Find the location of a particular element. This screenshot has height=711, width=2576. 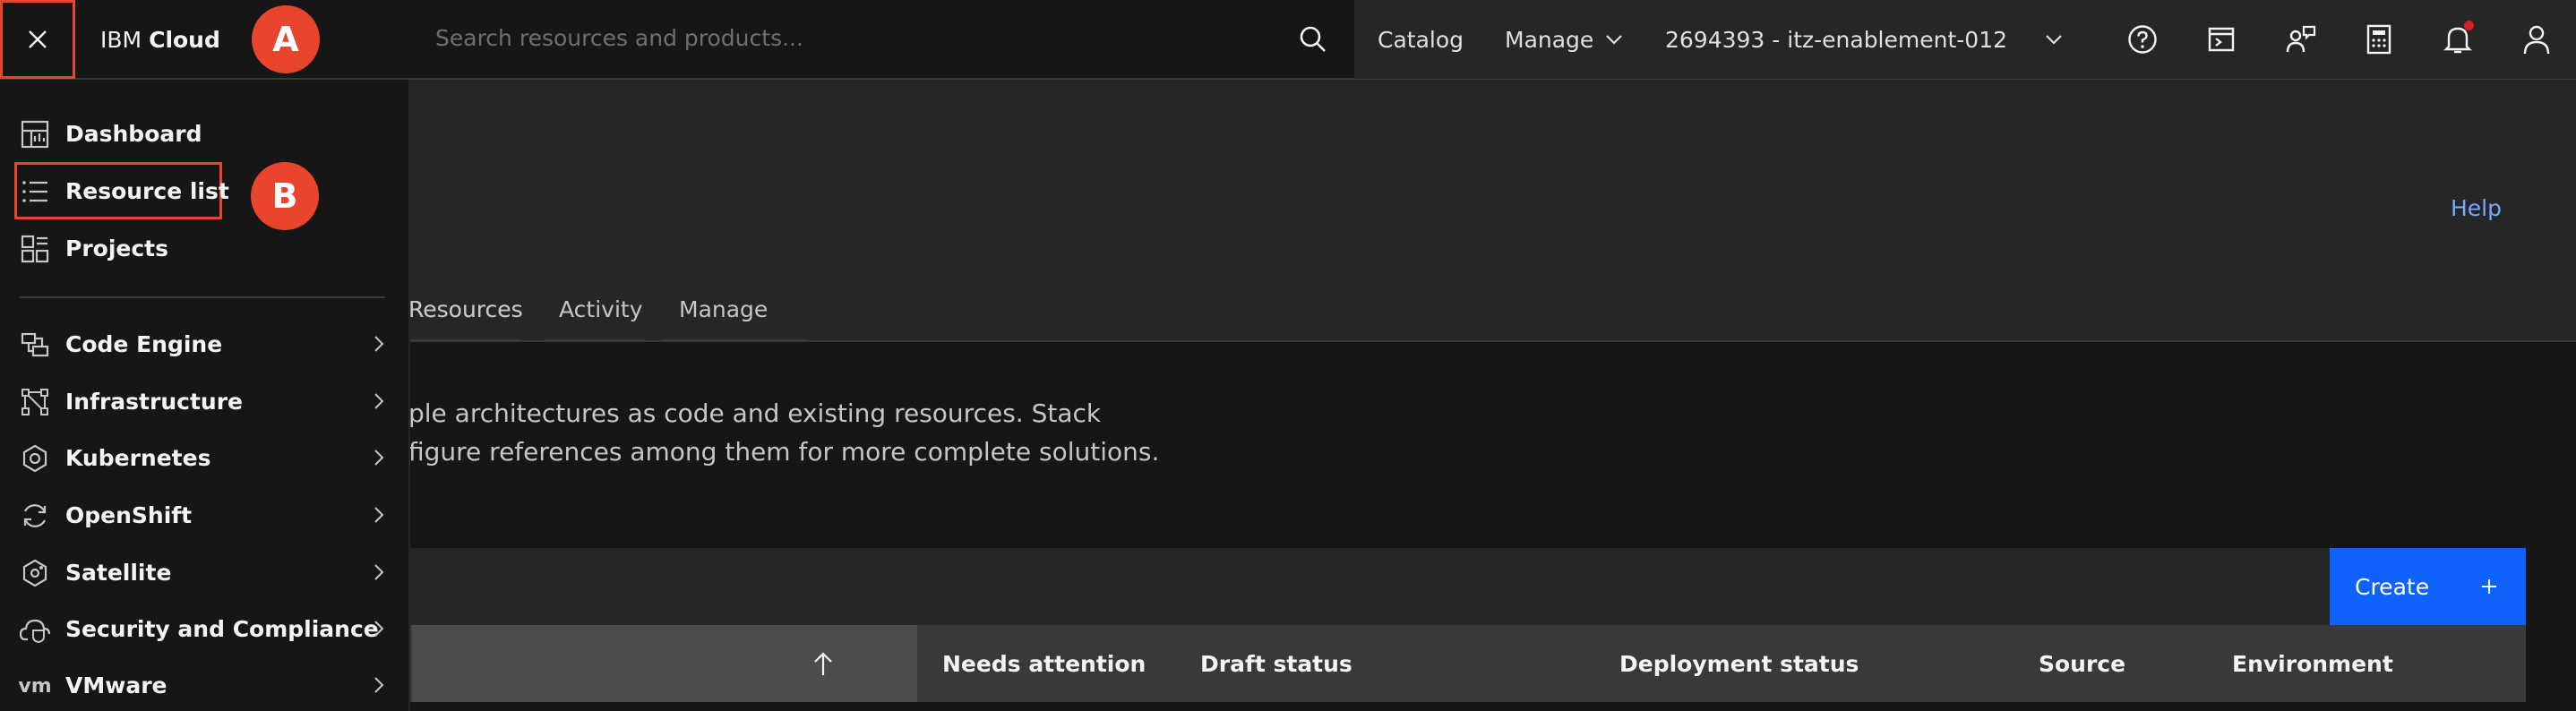

account-switcher: 2694393 - itz-enablement-012 is located at coordinates (1863, 39).